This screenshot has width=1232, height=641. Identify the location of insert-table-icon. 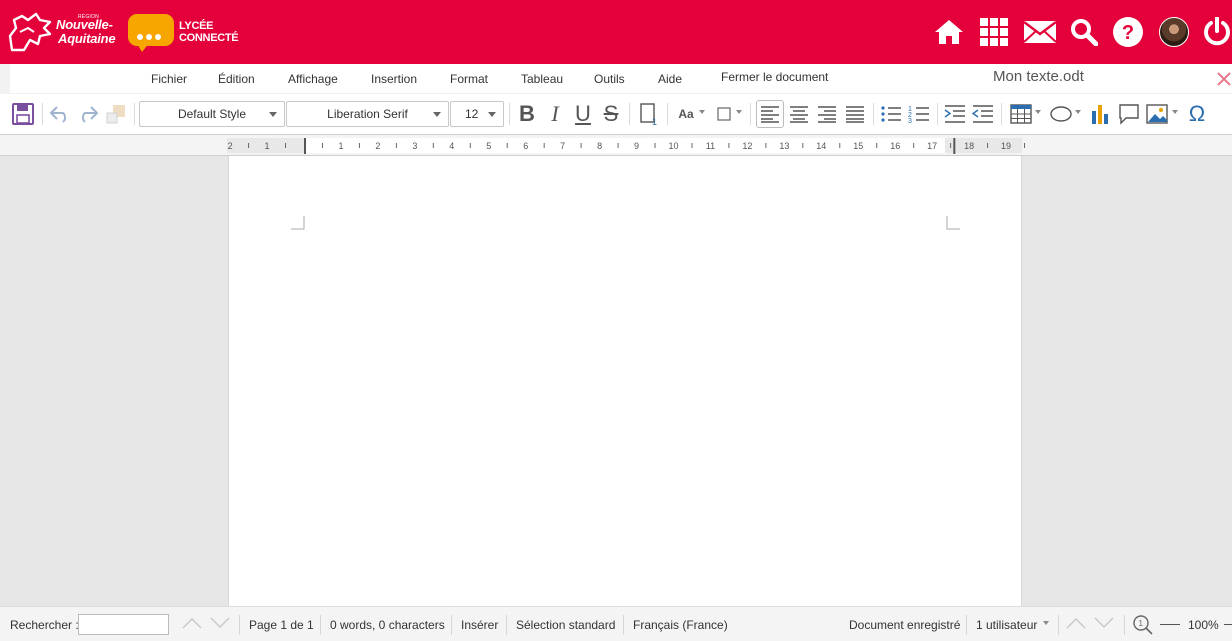
(1021, 114).